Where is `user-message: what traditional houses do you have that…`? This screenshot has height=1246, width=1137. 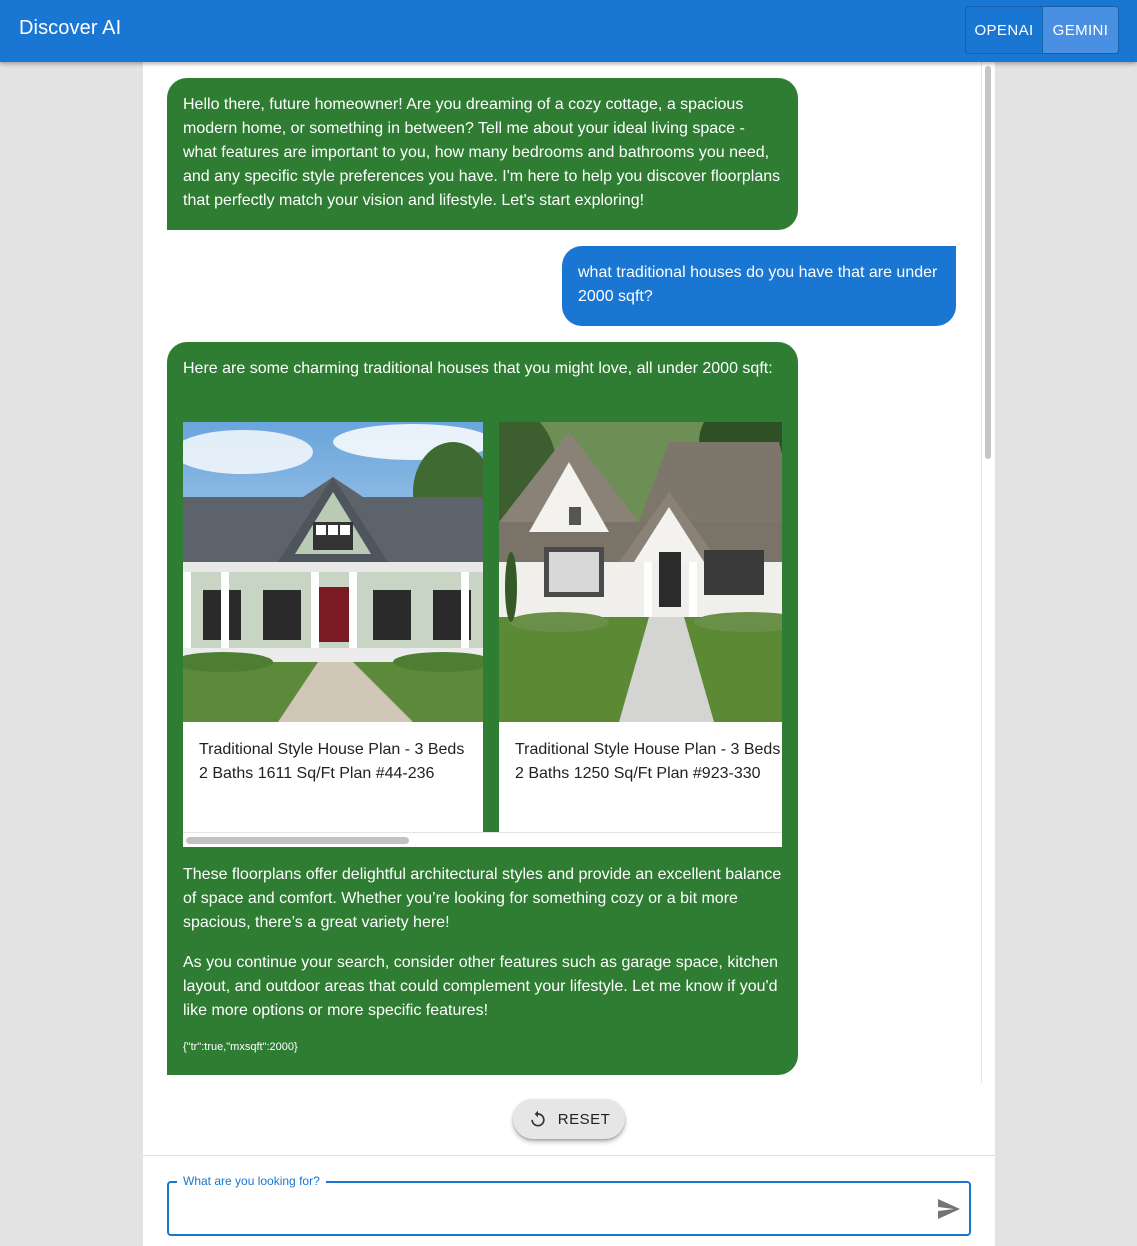 user-message: what traditional houses do you have that… is located at coordinates (759, 286).